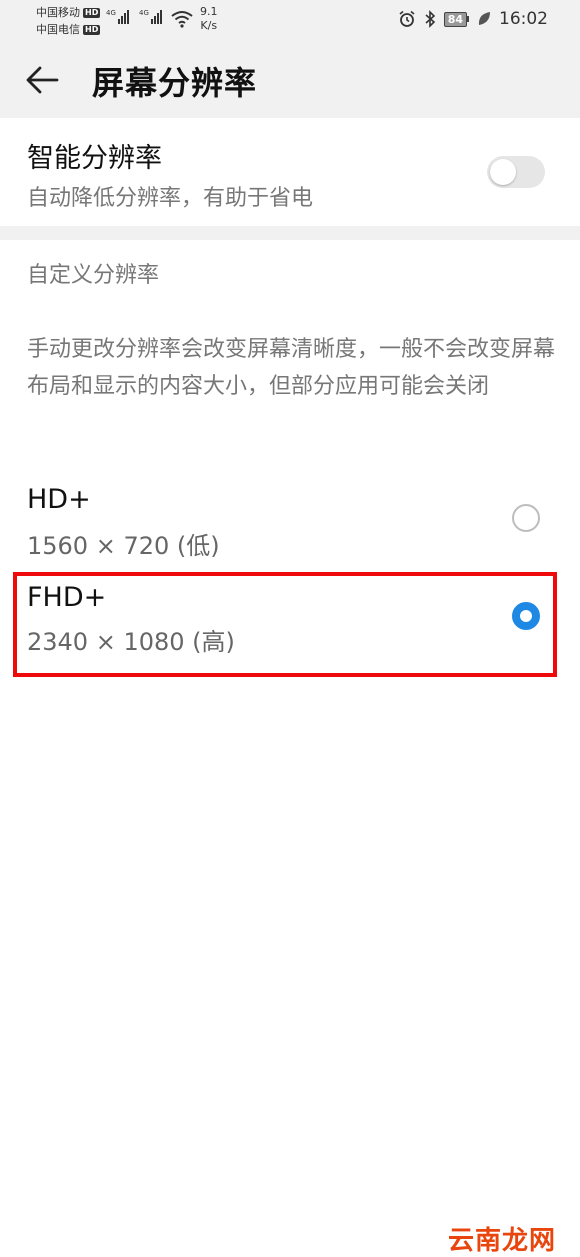 The width and height of the screenshot is (580, 1257). I want to click on status-right-group: 84 16:02, so click(473, 19).